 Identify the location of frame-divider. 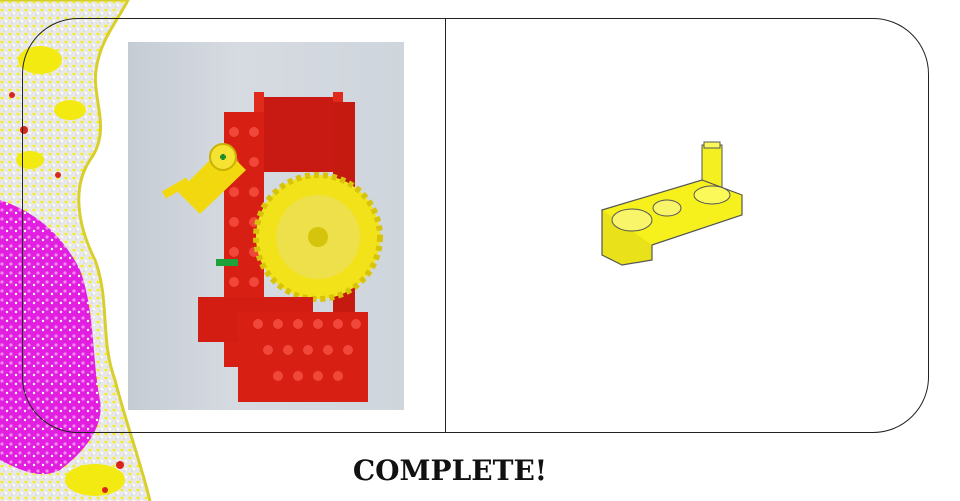
(445, 225).